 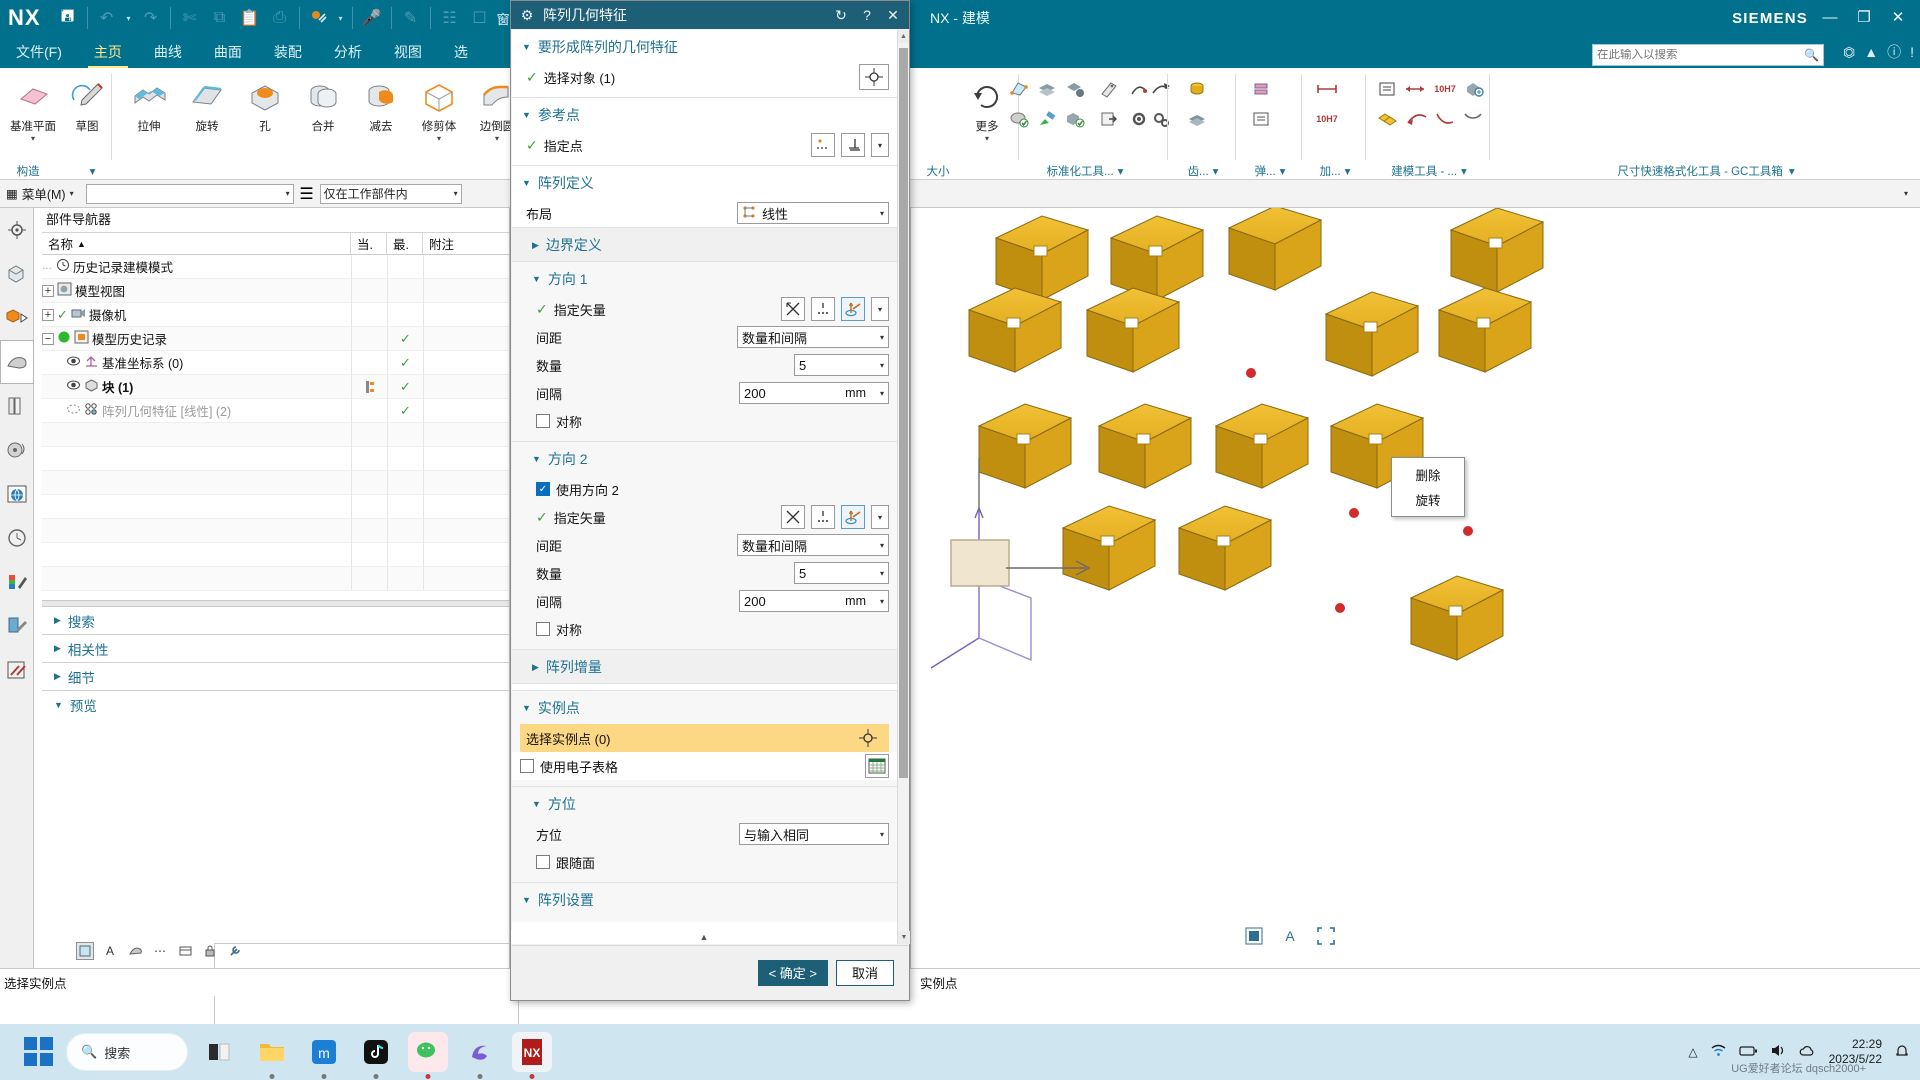 I want to click on filter-icon: ☰, so click(x=307, y=194).